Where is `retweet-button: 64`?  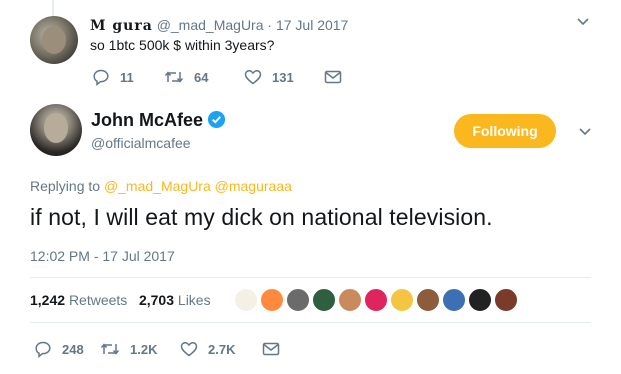
retweet-button: 64 is located at coordinates (204, 77).